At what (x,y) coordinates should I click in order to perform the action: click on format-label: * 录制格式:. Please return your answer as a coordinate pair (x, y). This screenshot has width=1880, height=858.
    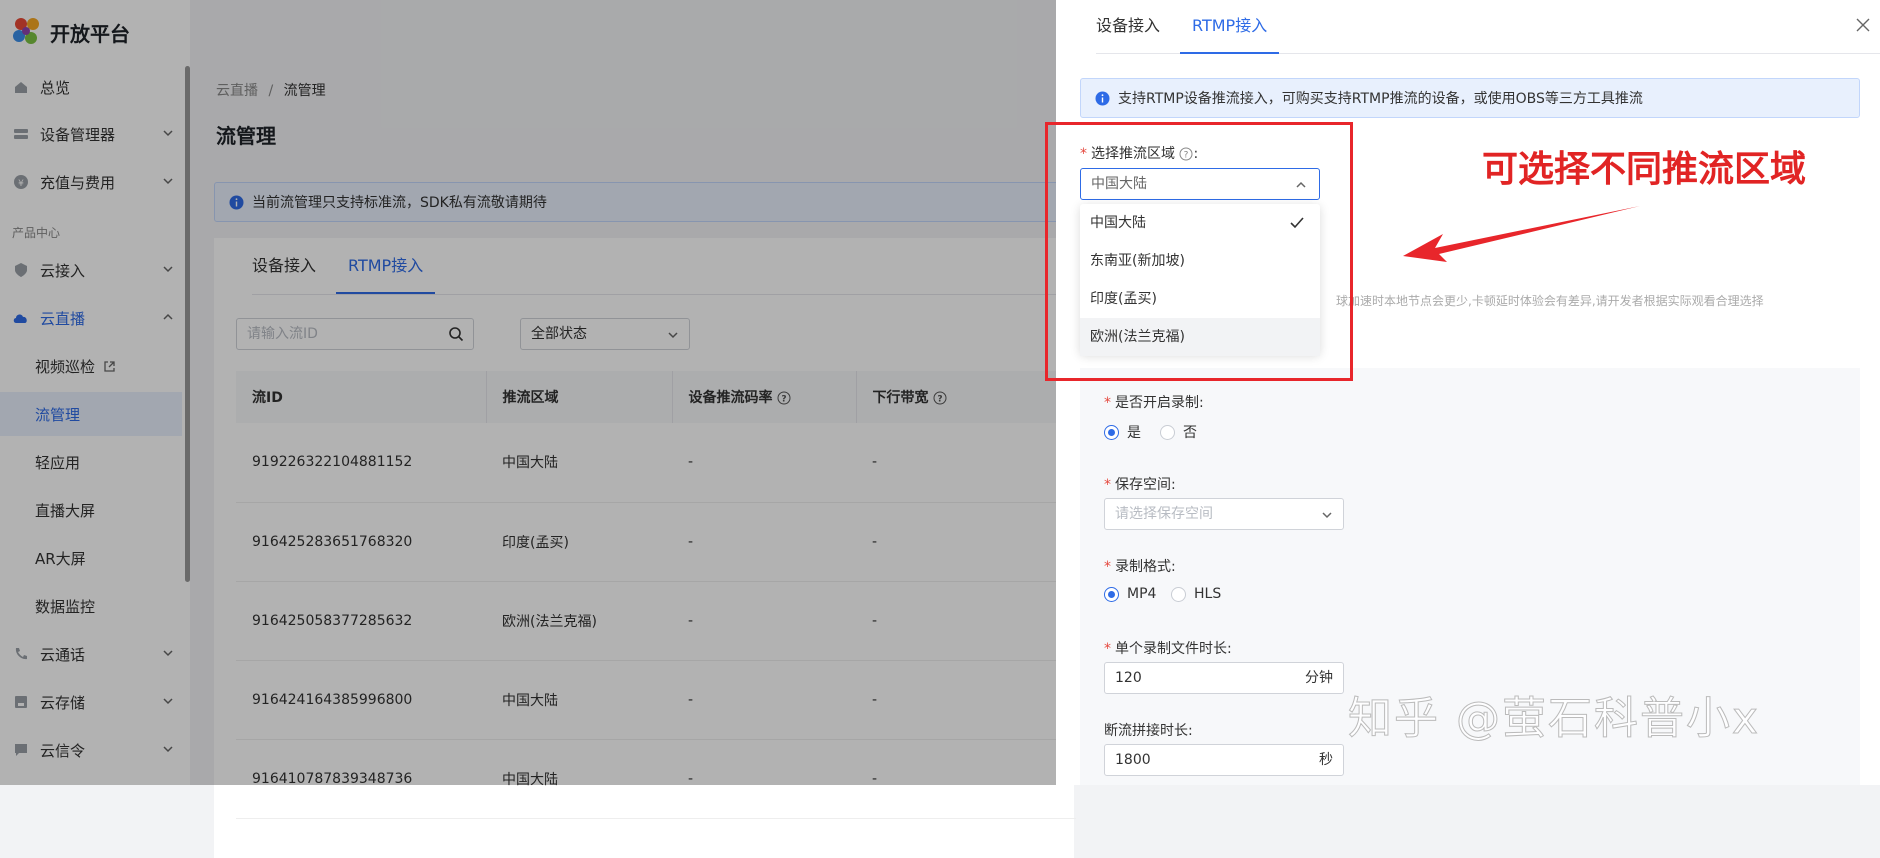
    Looking at the image, I should click on (1140, 566).